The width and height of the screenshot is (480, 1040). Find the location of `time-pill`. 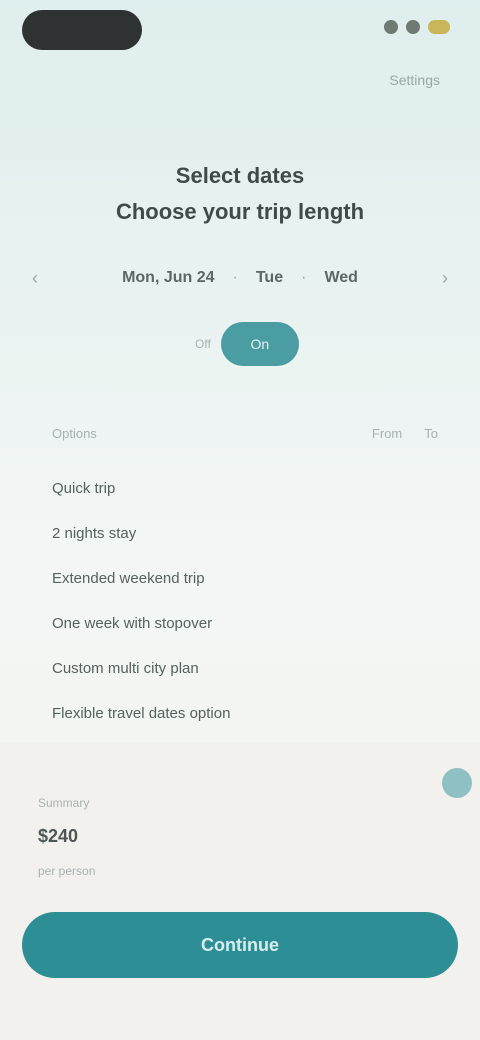

time-pill is located at coordinates (82, 30).